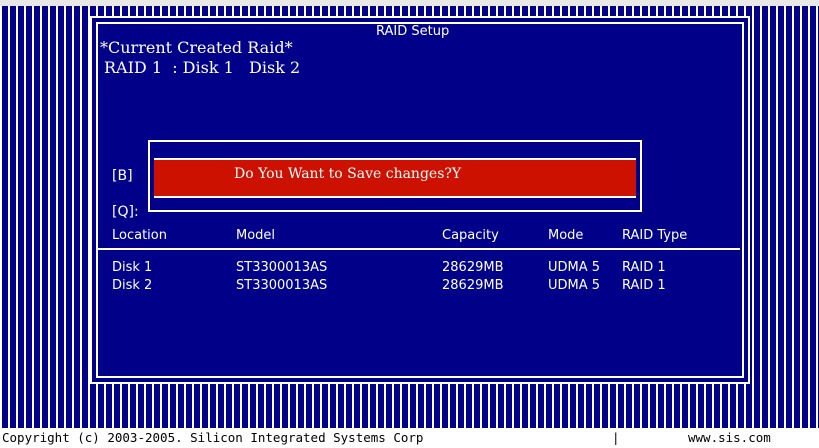 This screenshot has height=448, width=819. What do you see at coordinates (566, 235) in the screenshot?
I see `header-mode: Mode` at bounding box center [566, 235].